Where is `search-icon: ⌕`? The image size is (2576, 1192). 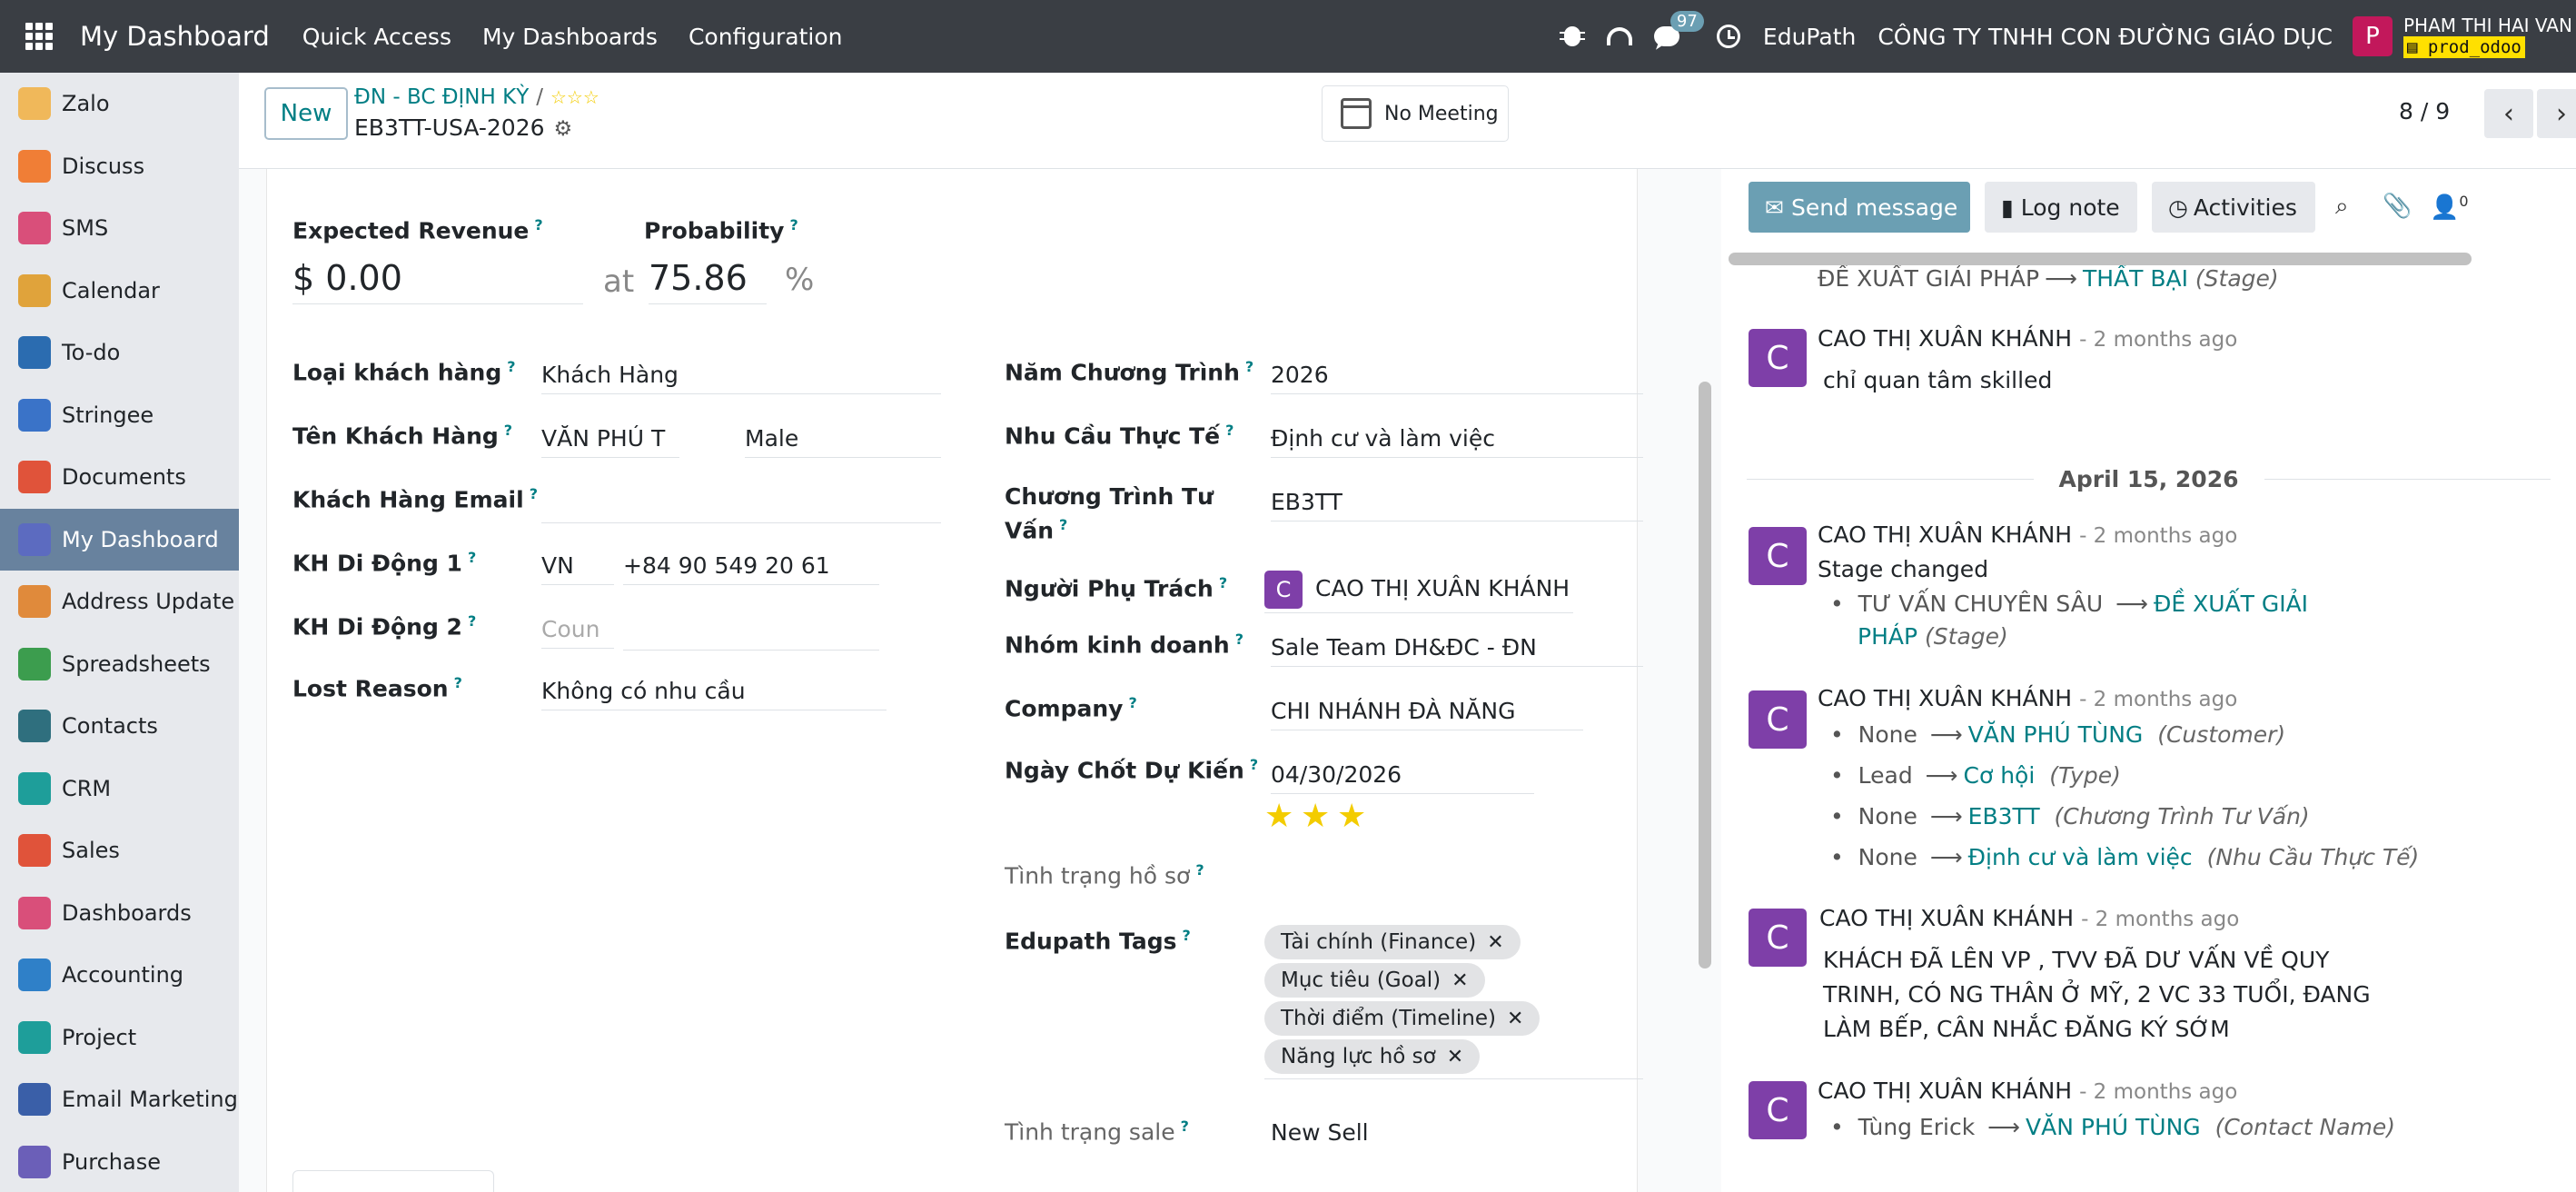
search-icon: ⌕ is located at coordinates (2342, 207).